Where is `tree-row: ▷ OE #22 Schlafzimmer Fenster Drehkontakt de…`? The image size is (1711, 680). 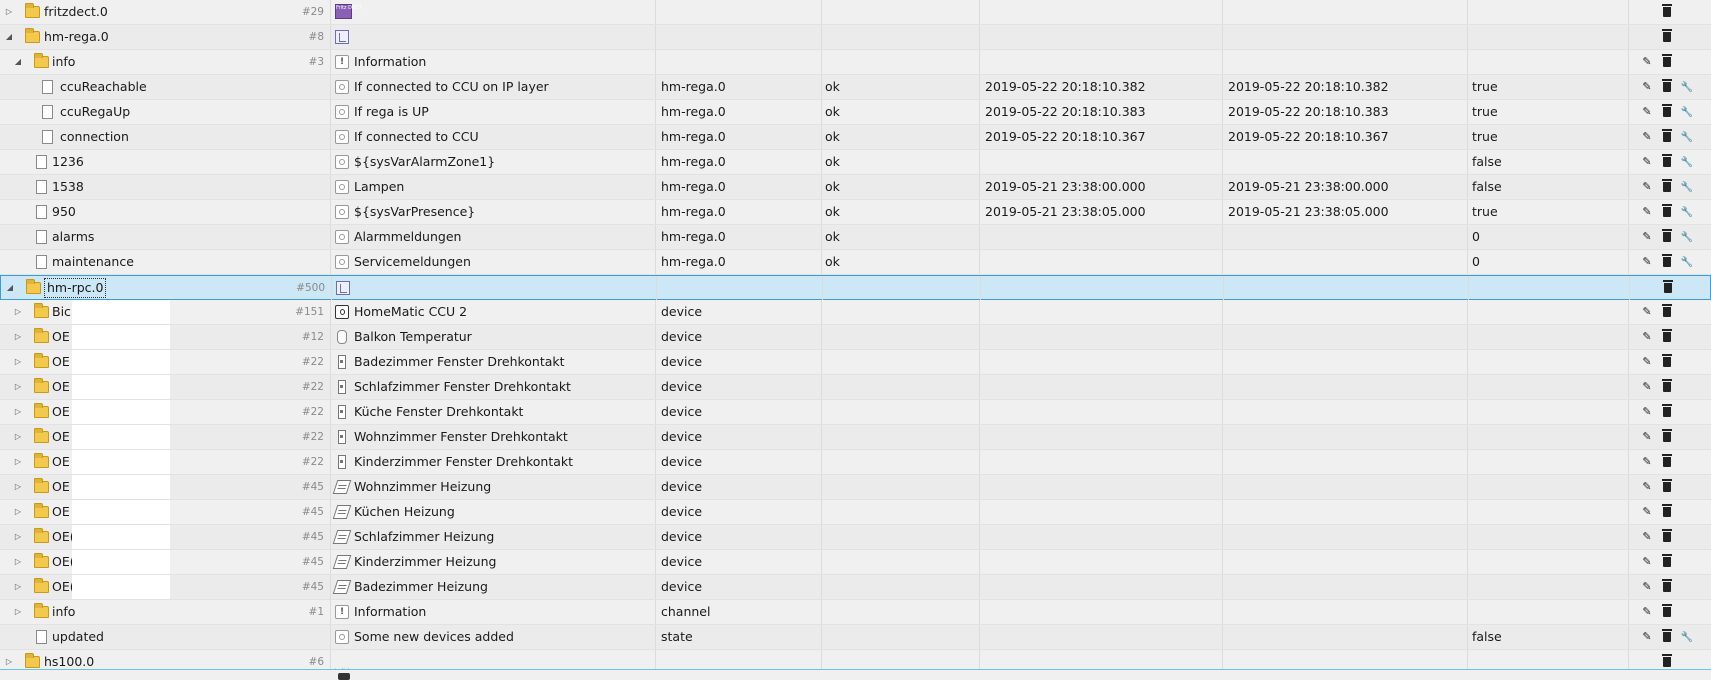
tree-row: ▷ OE #22 Schlafzimmer Fenster Drehkontakt de… is located at coordinates (855, 387).